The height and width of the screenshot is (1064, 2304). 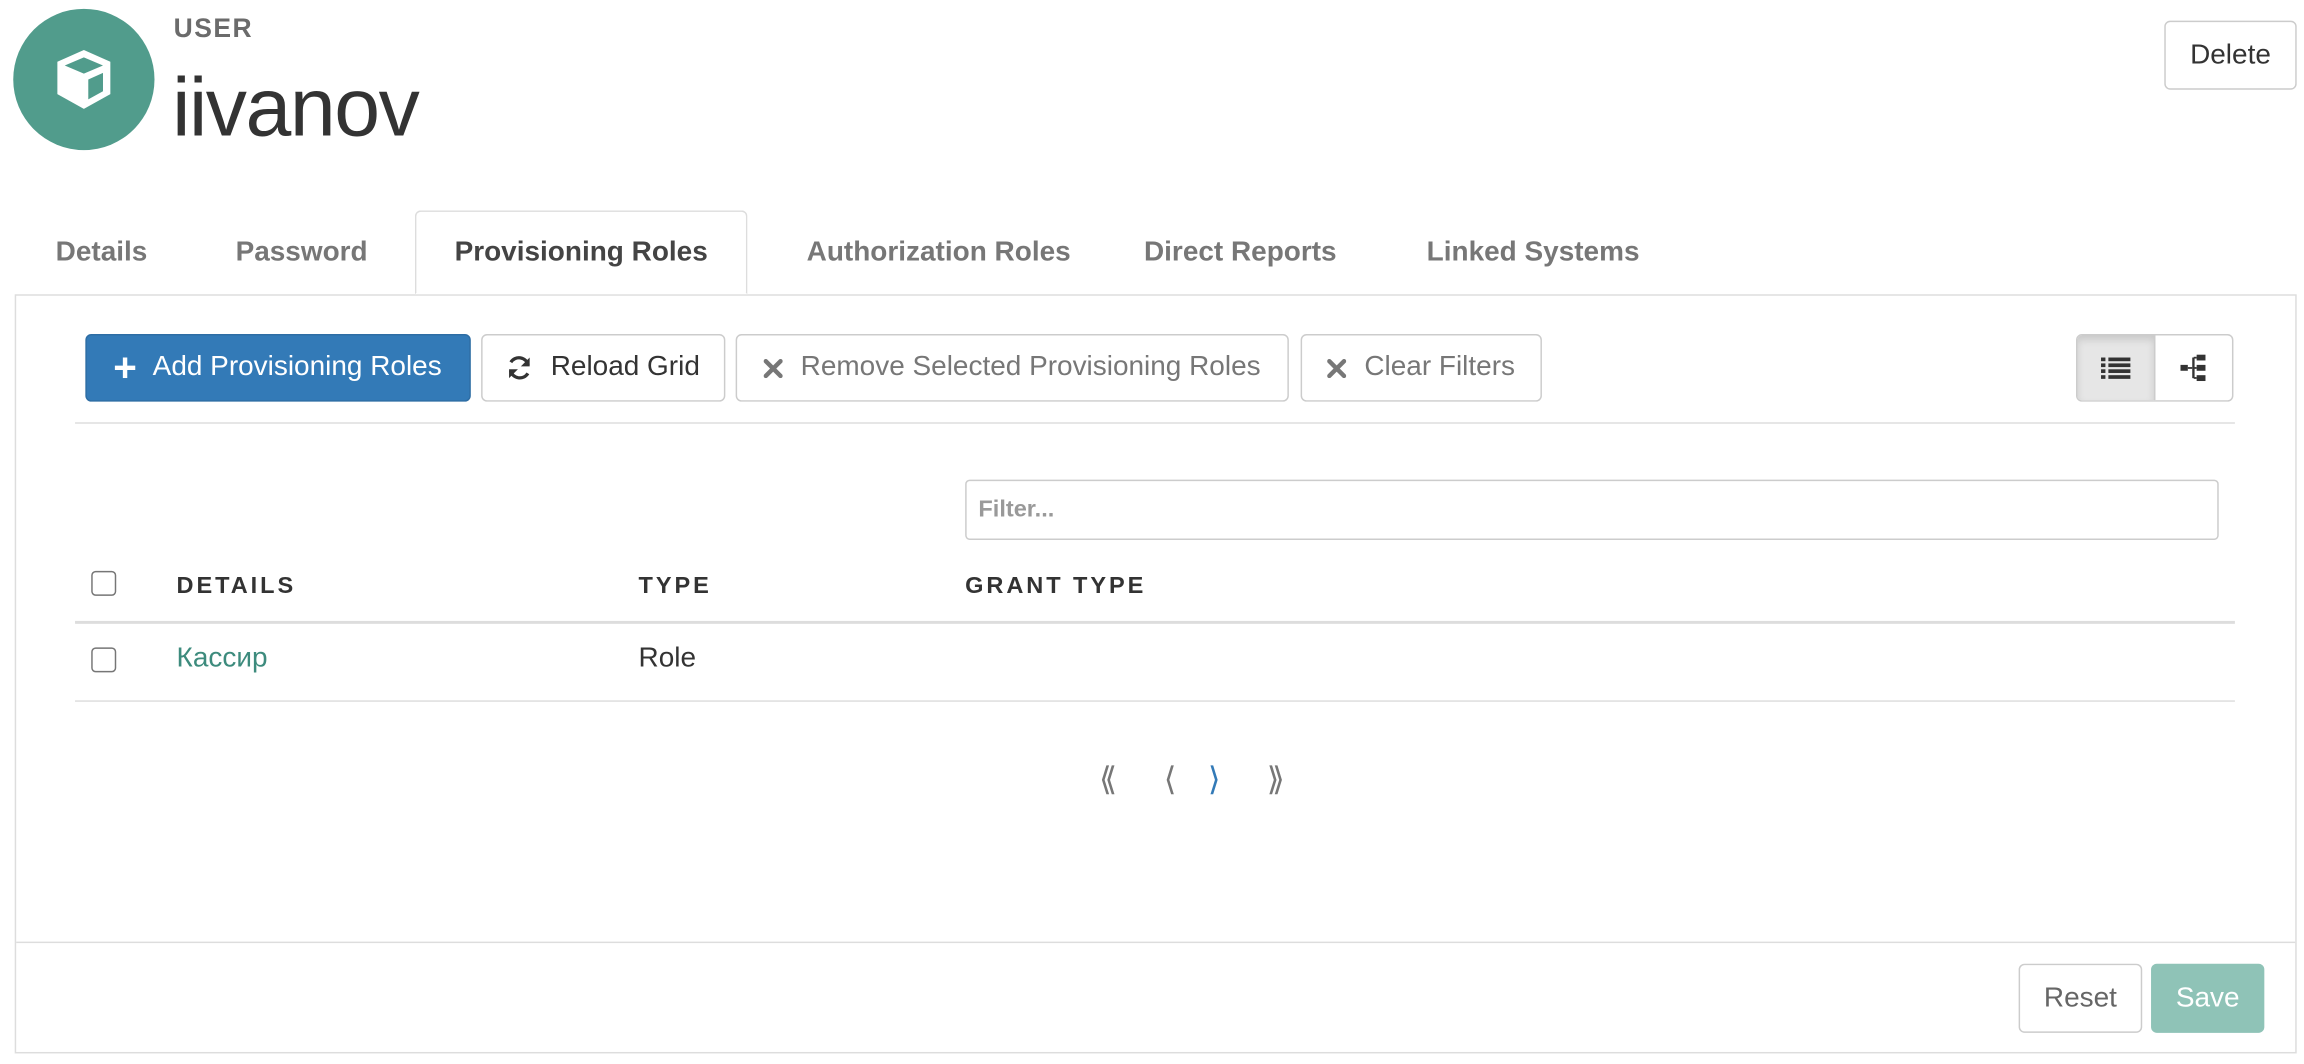 What do you see at coordinates (1592, 509) in the screenshot?
I see `filter-input` at bounding box center [1592, 509].